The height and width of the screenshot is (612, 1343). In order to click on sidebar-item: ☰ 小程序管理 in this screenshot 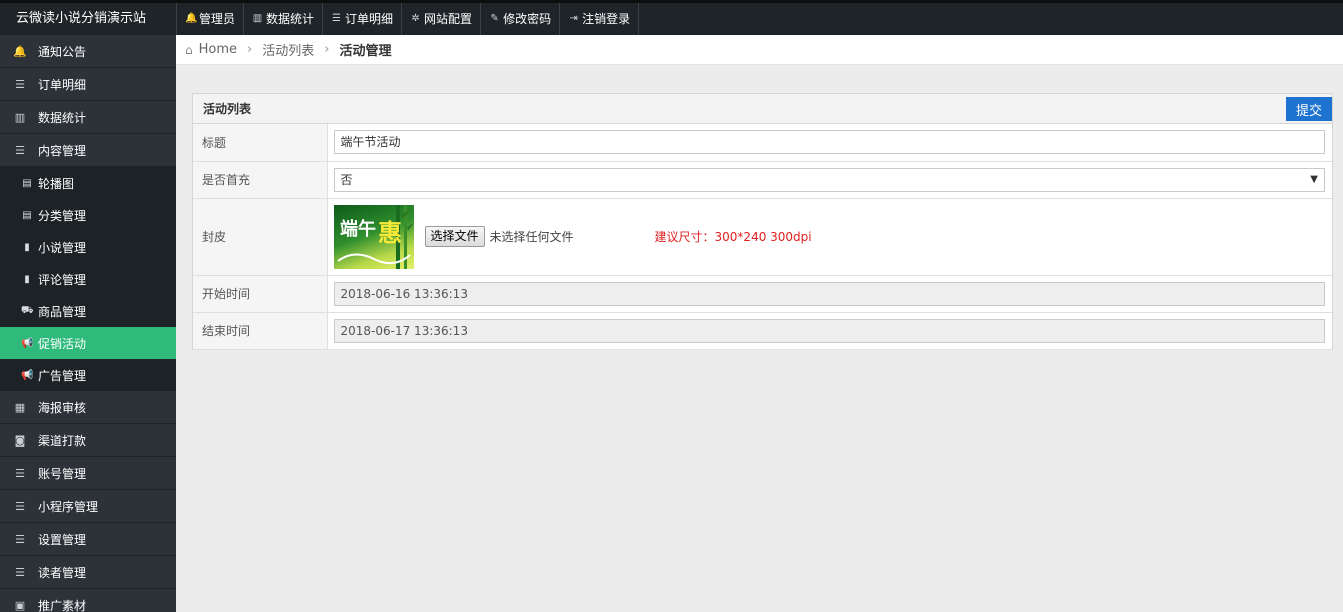, I will do `click(88, 506)`.